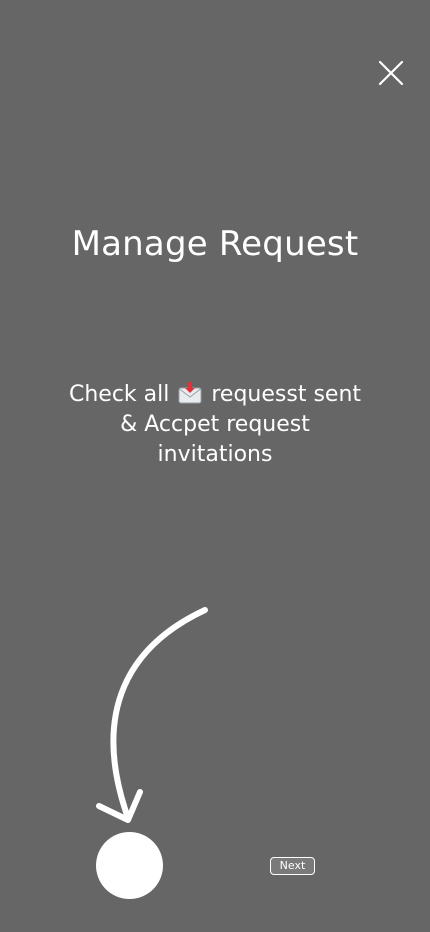 This screenshot has width=430, height=932. What do you see at coordinates (152, 715) in the screenshot?
I see `curved-arrow-icon` at bounding box center [152, 715].